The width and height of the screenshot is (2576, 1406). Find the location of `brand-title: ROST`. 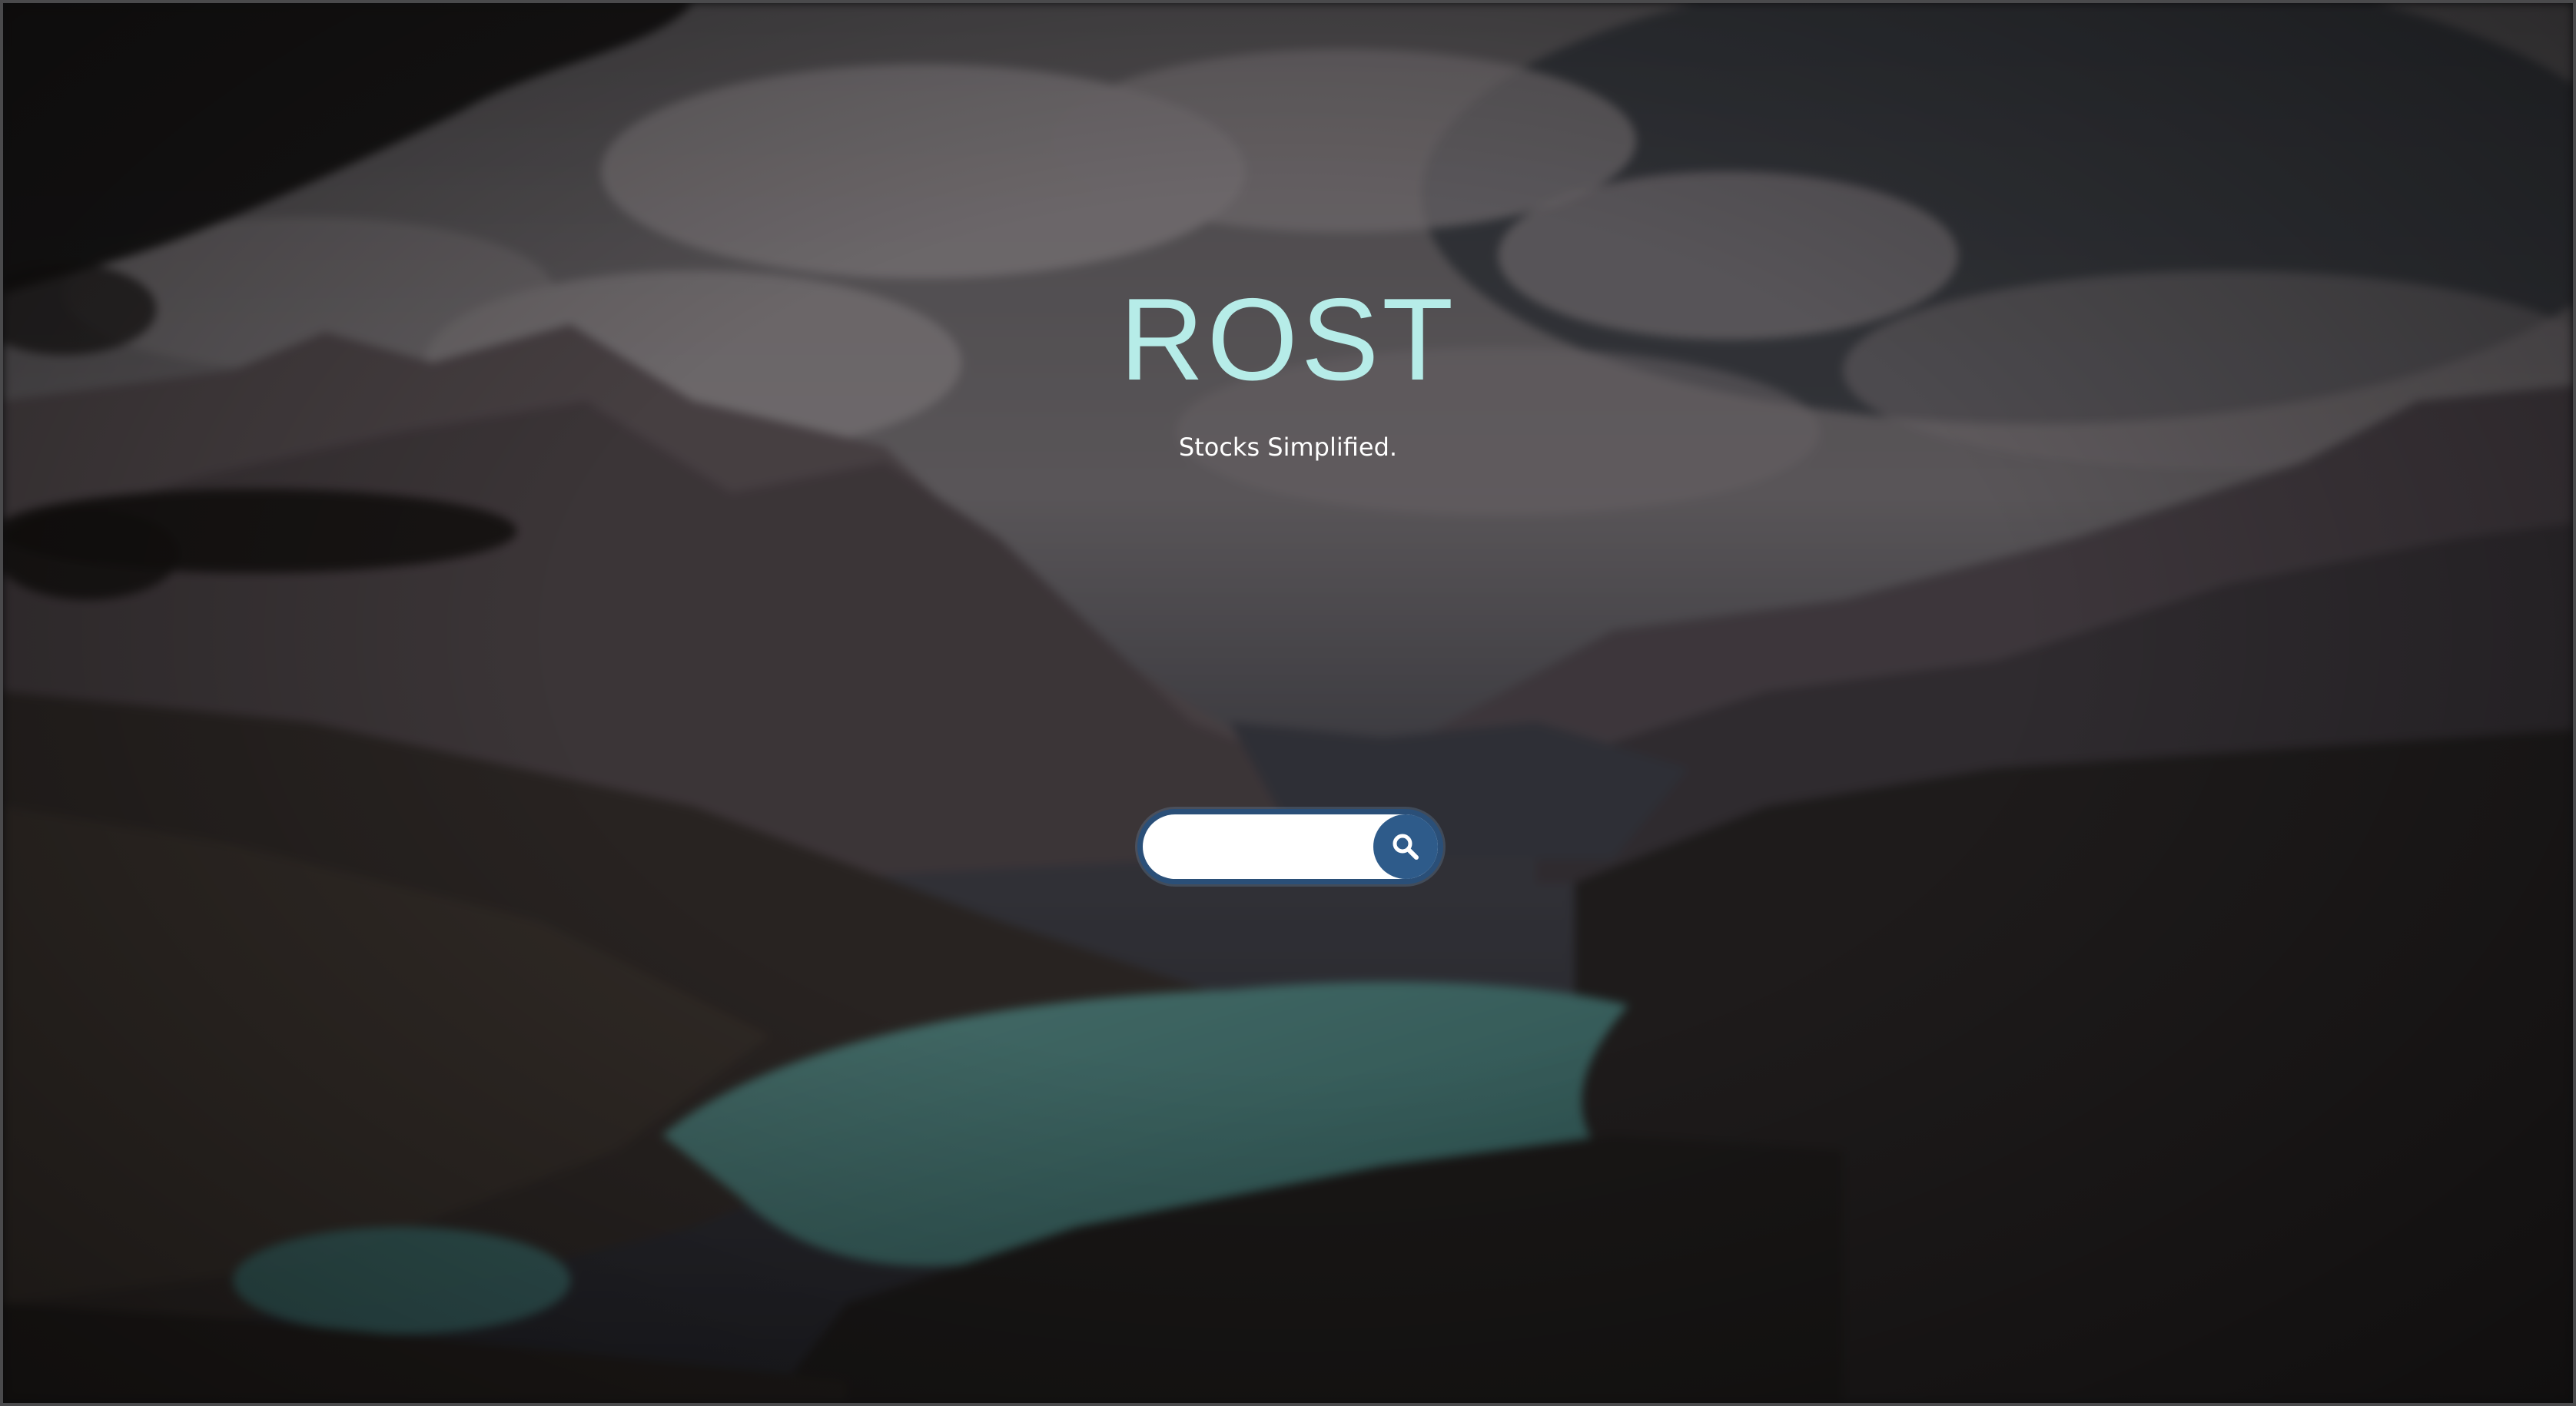

brand-title: ROST is located at coordinates (1288, 339).